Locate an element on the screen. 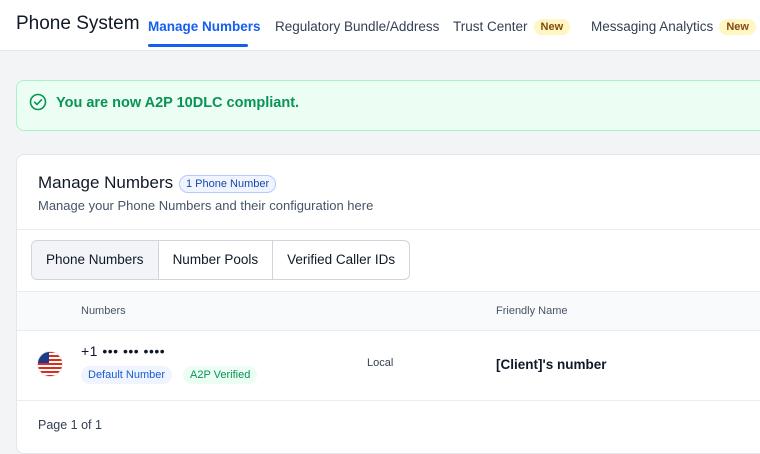 The image size is (760, 454). app-title: Phone System is located at coordinates (78, 23).